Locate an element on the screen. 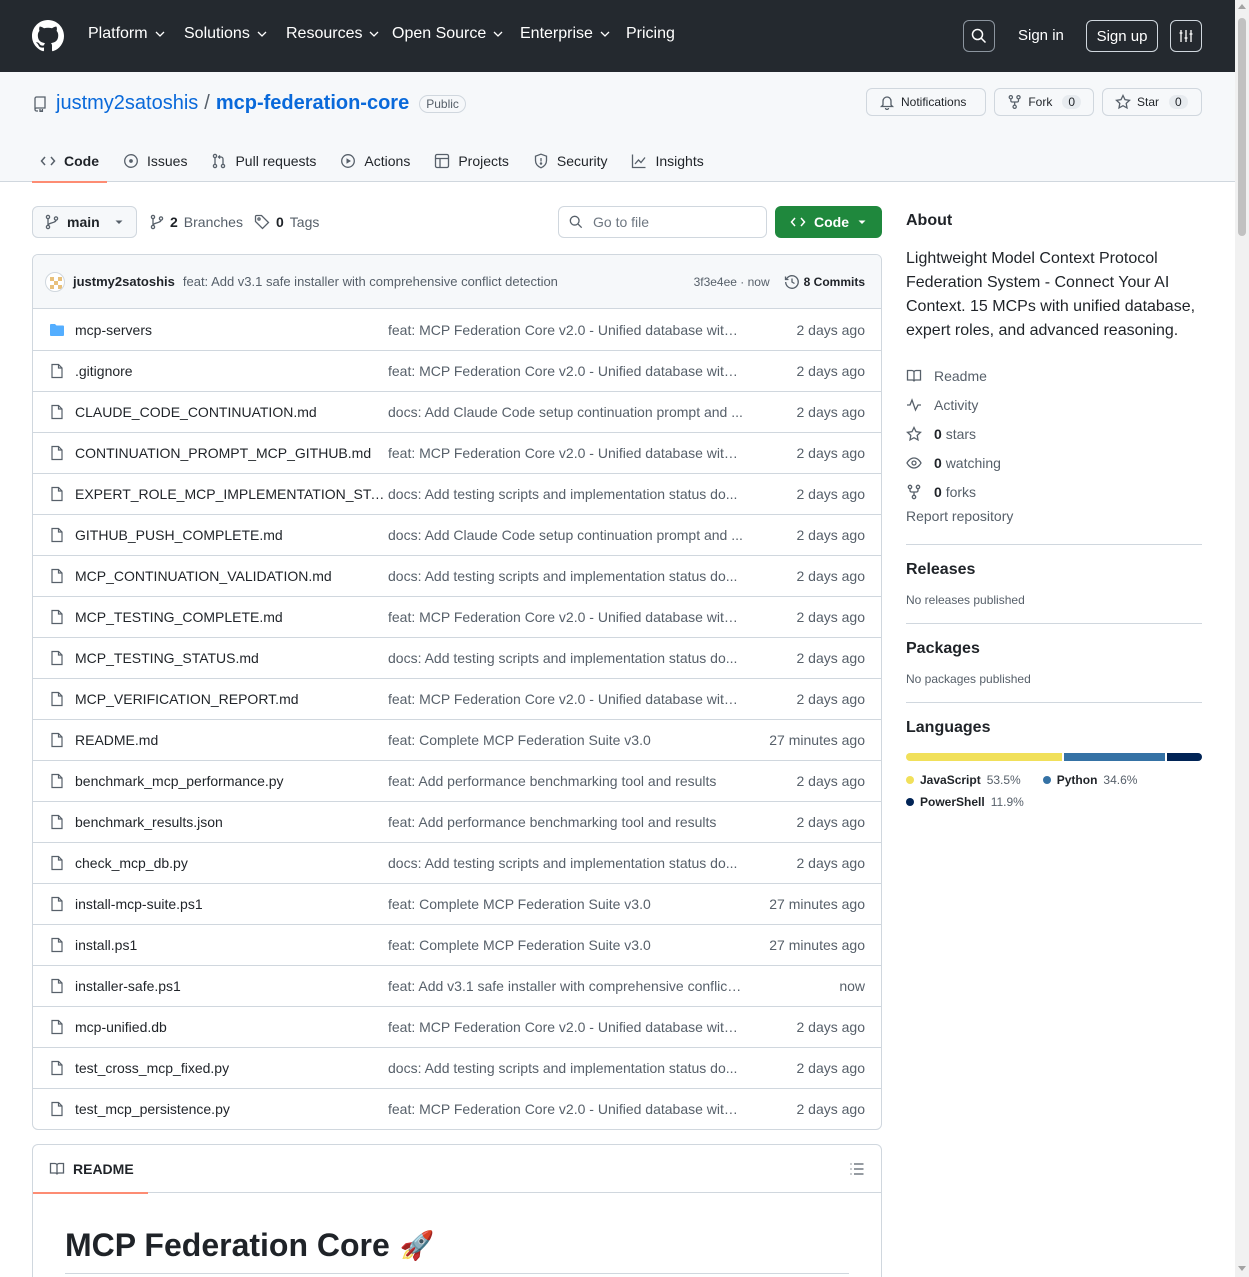  file-name-link: install-mcp-suite.ps1 is located at coordinates (231, 904).